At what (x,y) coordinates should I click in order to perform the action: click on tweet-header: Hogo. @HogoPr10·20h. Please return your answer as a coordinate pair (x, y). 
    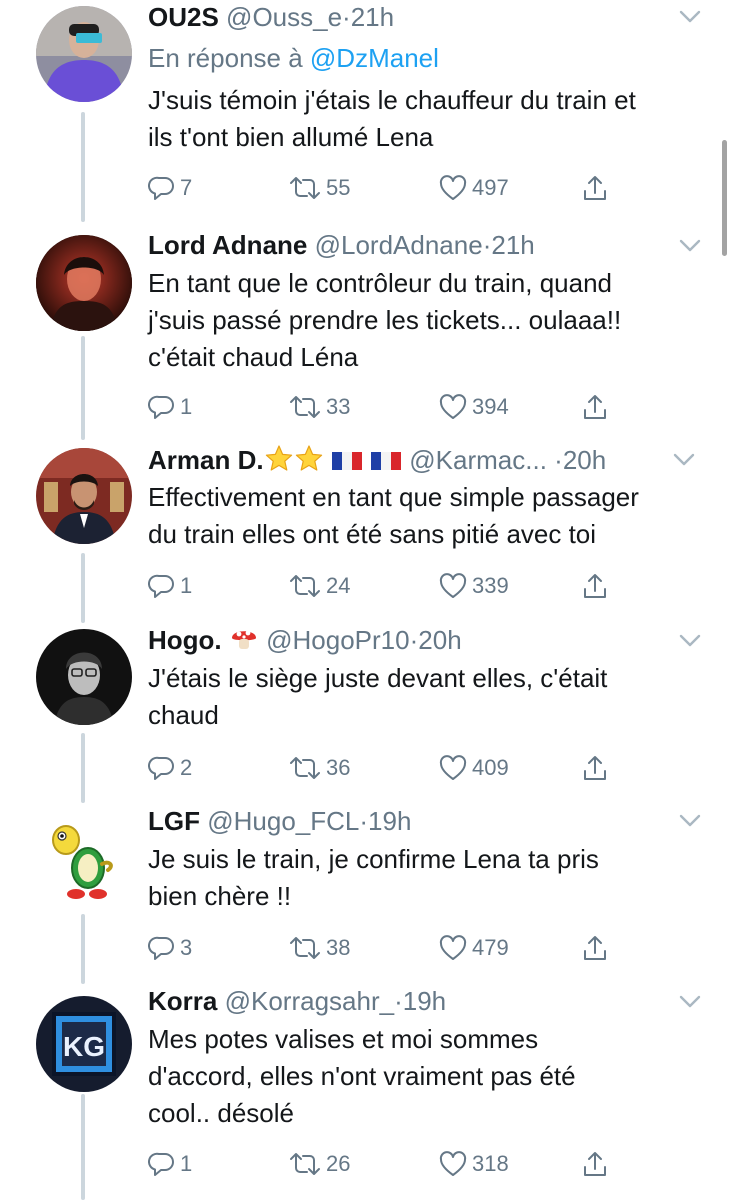
    Looking at the image, I should click on (419, 640).